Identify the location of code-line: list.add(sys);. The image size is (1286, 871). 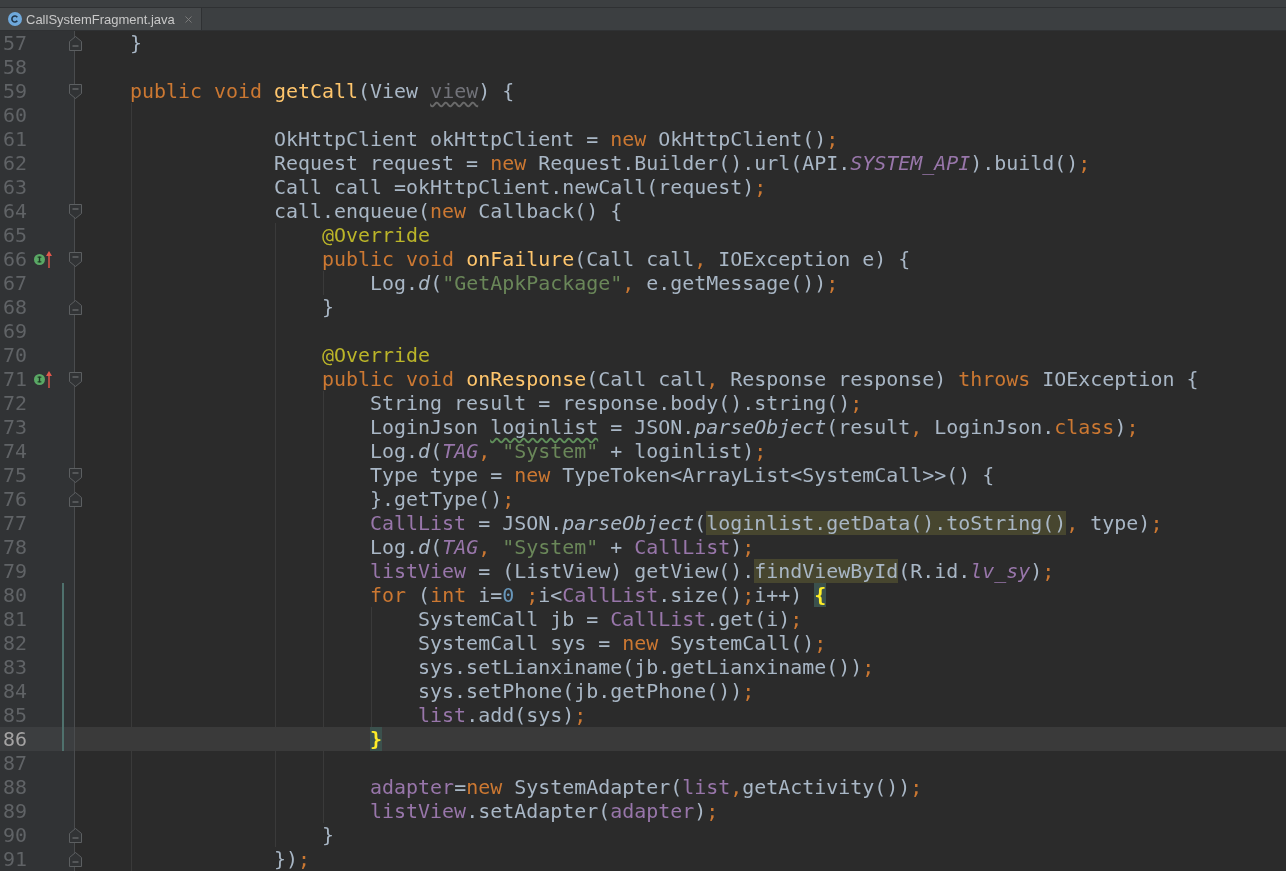
(502, 715).